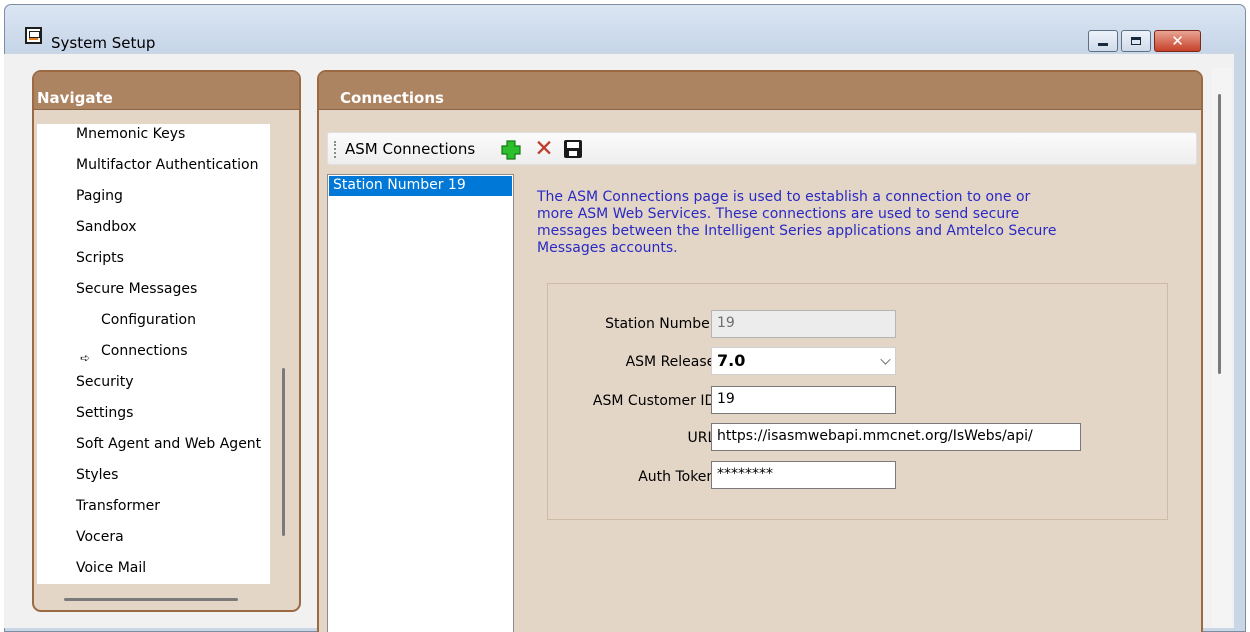 This screenshot has width=1250, height=632. I want to click on asm-release-value: 7.0, so click(731, 360).